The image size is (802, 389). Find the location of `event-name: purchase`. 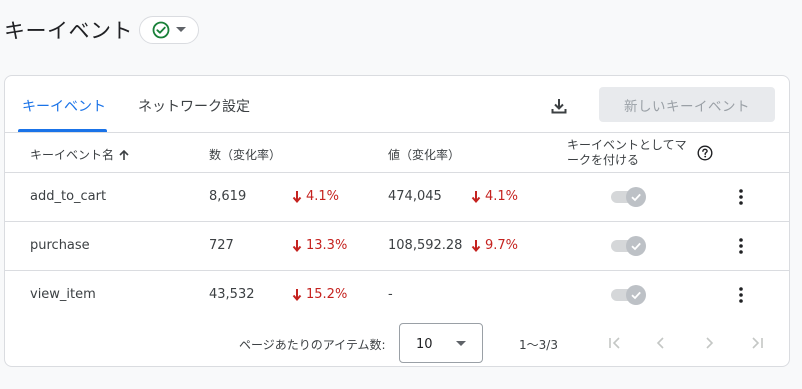

event-name: purchase is located at coordinates (60, 245).